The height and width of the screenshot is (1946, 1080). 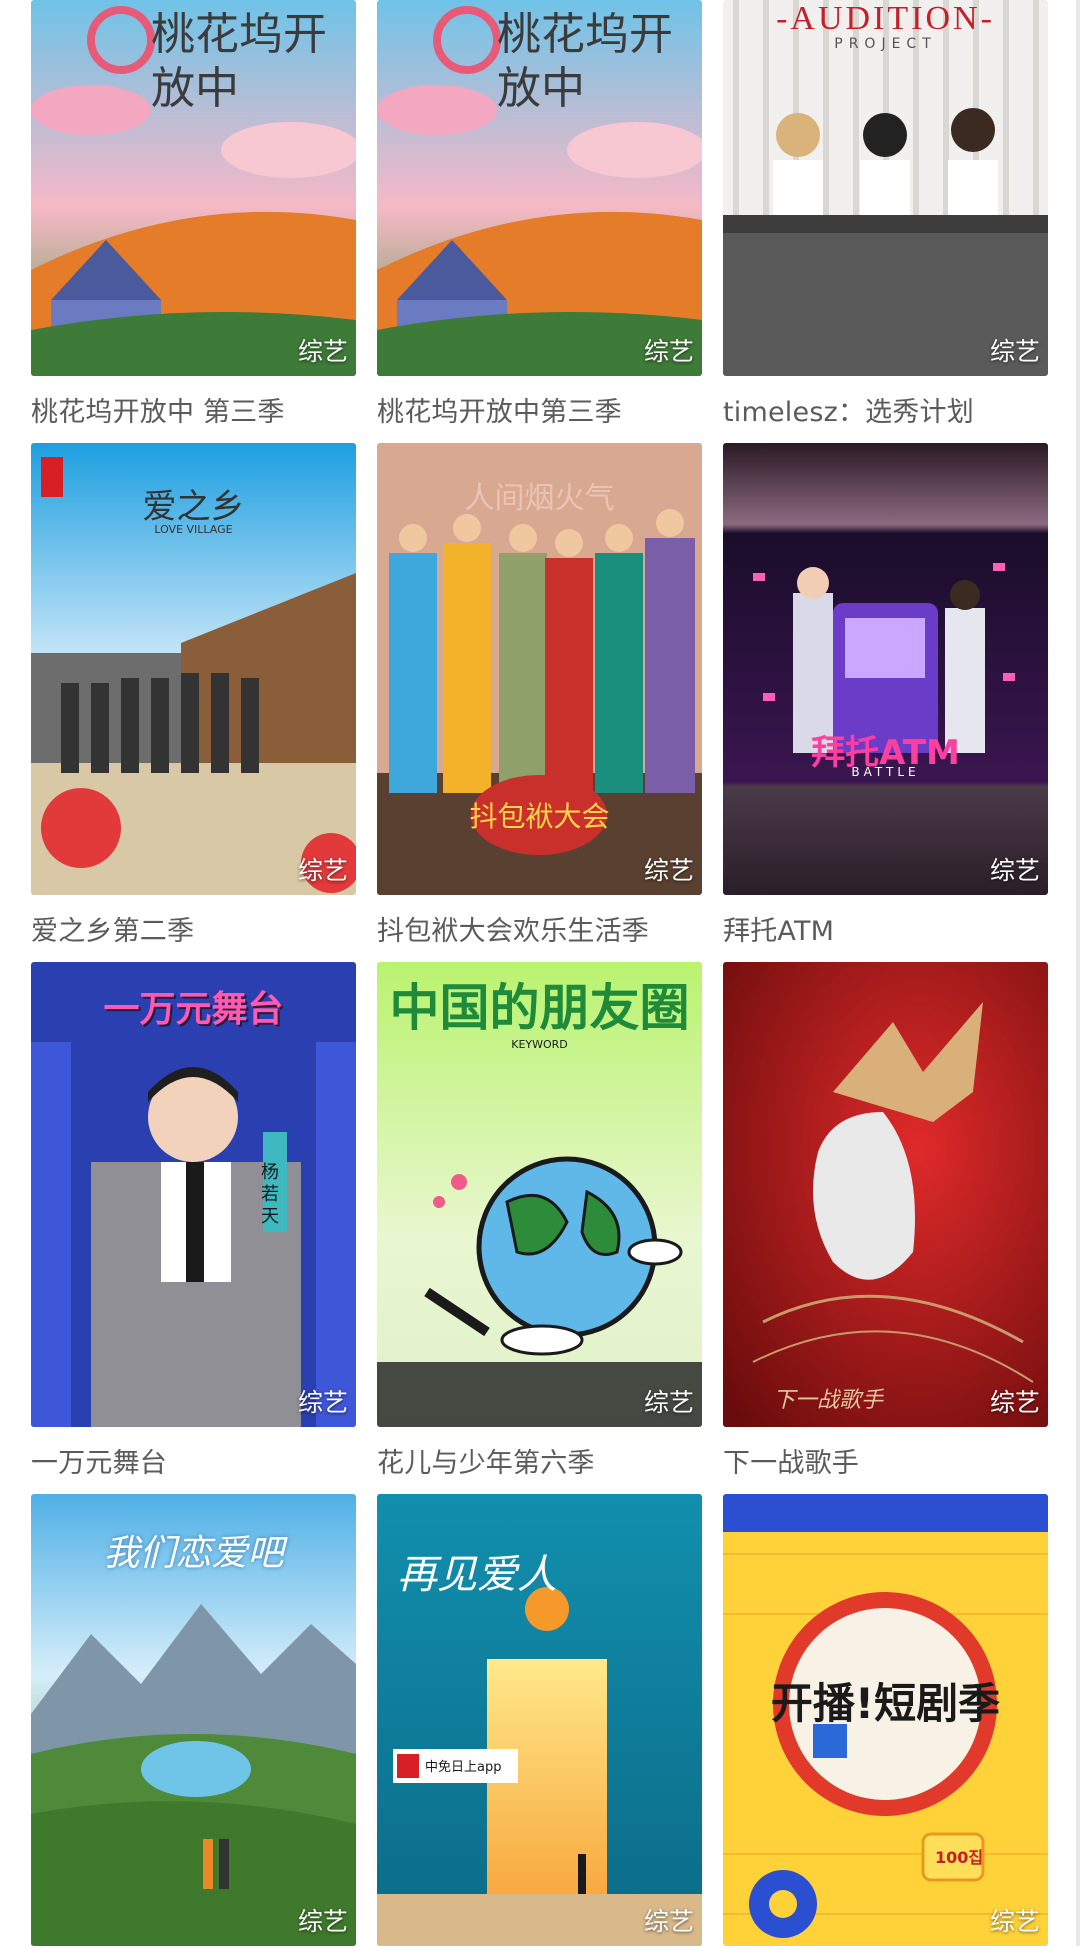 I want to click on show-poster: 拜托ATM BATTLE 综艺, so click(x=885, y=669).